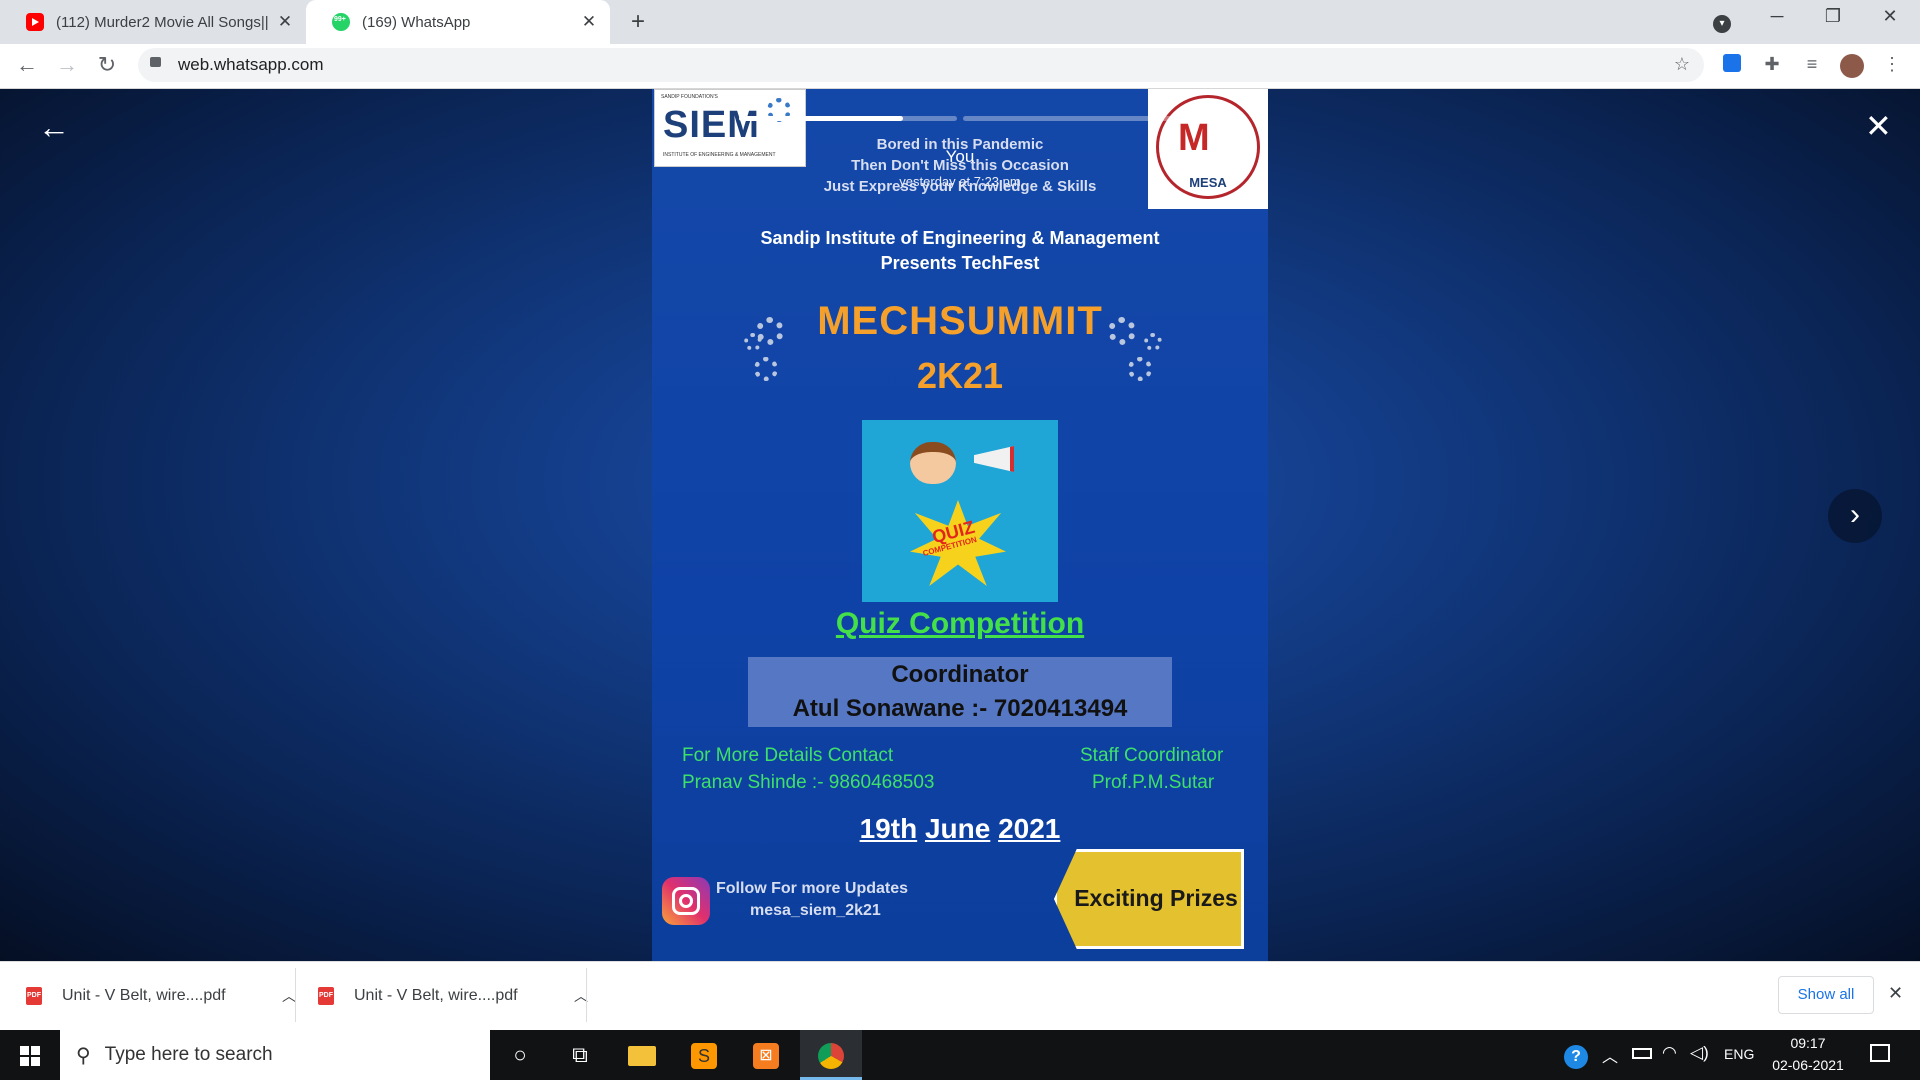  What do you see at coordinates (107, 65) in the screenshot?
I see `reload-icon: ↻` at bounding box center [107, 65].